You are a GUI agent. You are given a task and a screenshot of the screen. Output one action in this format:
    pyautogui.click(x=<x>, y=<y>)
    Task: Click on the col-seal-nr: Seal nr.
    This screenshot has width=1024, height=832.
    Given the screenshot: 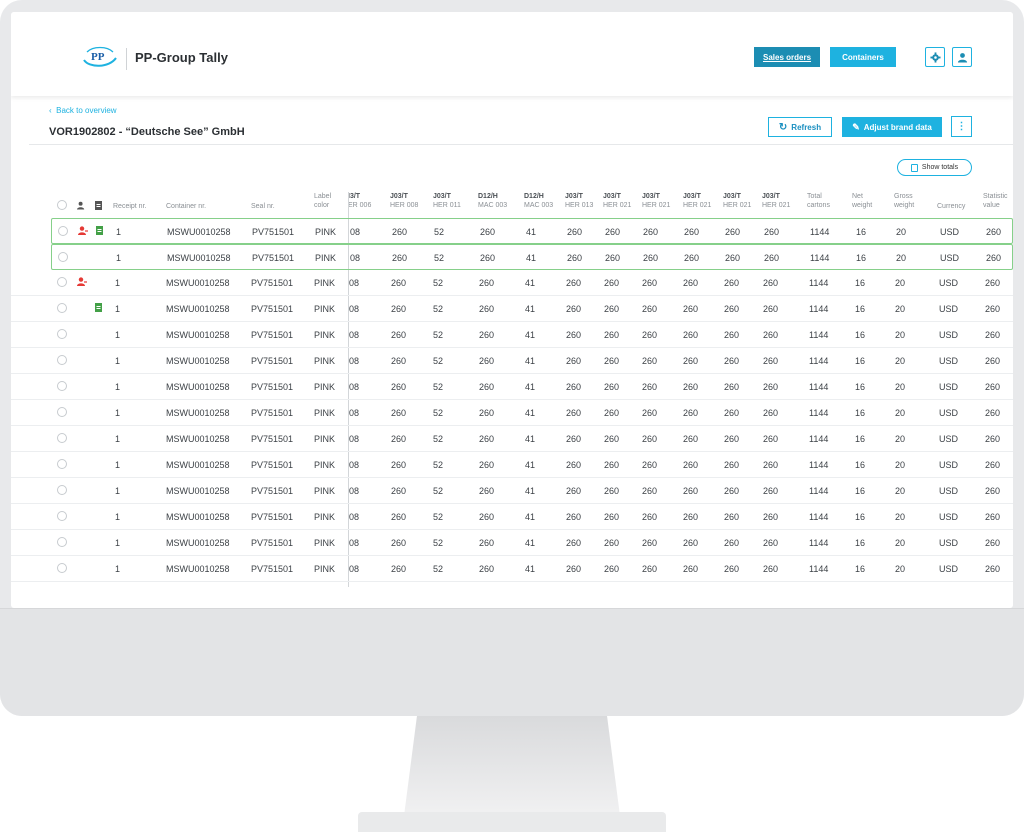 What is the action you would take?
    pyautogui.click(x=263, y=206)
    